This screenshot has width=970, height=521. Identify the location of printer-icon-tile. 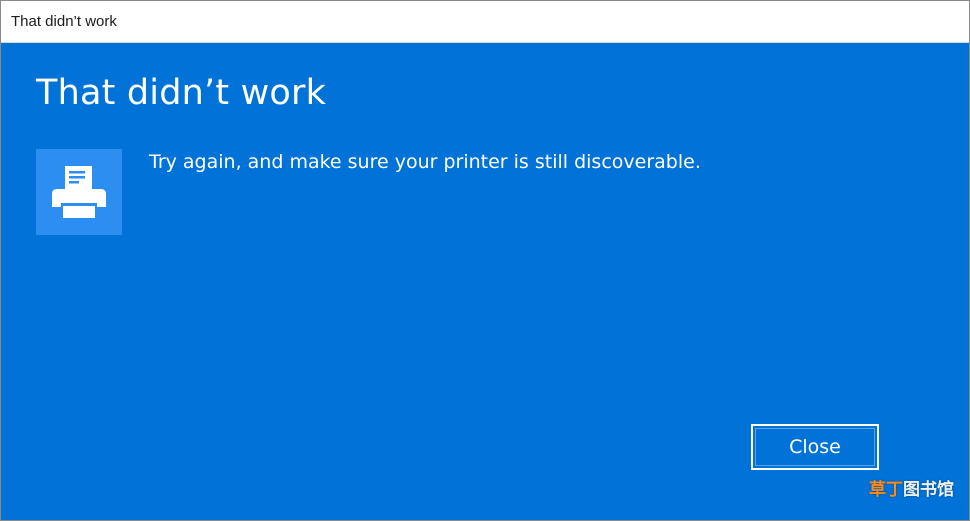
(79, 192).